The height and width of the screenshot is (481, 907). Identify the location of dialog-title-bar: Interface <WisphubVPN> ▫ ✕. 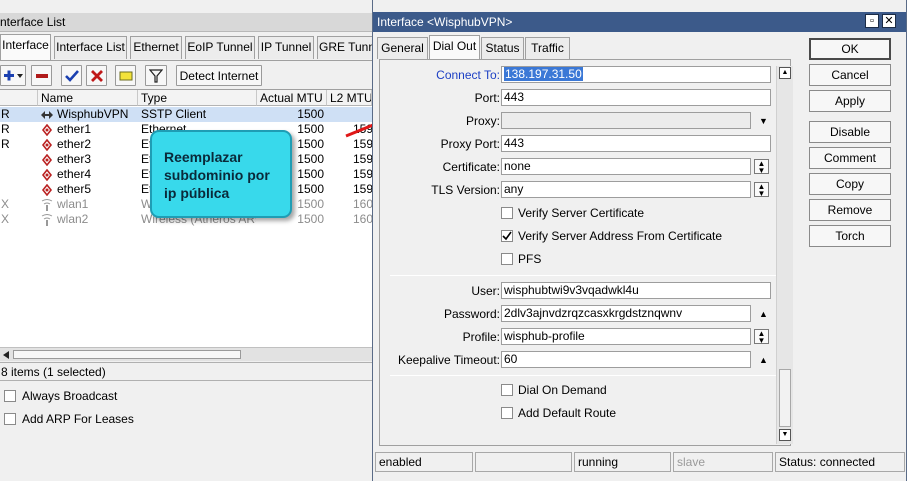
(639, 22).